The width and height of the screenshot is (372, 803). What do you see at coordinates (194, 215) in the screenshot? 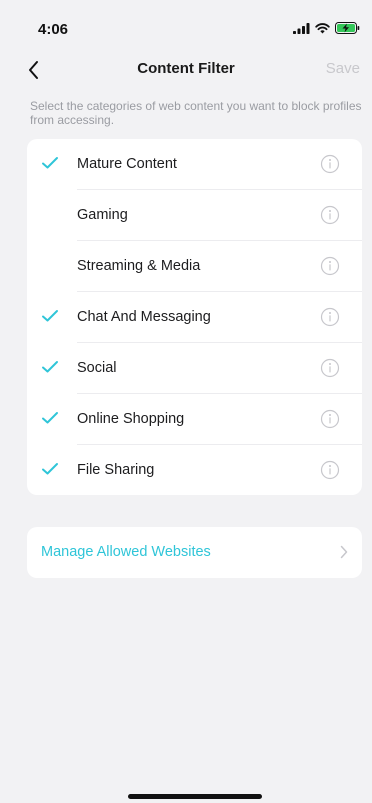
I see `category-row-gaming: Gaming` at bounding box center [194, 215].